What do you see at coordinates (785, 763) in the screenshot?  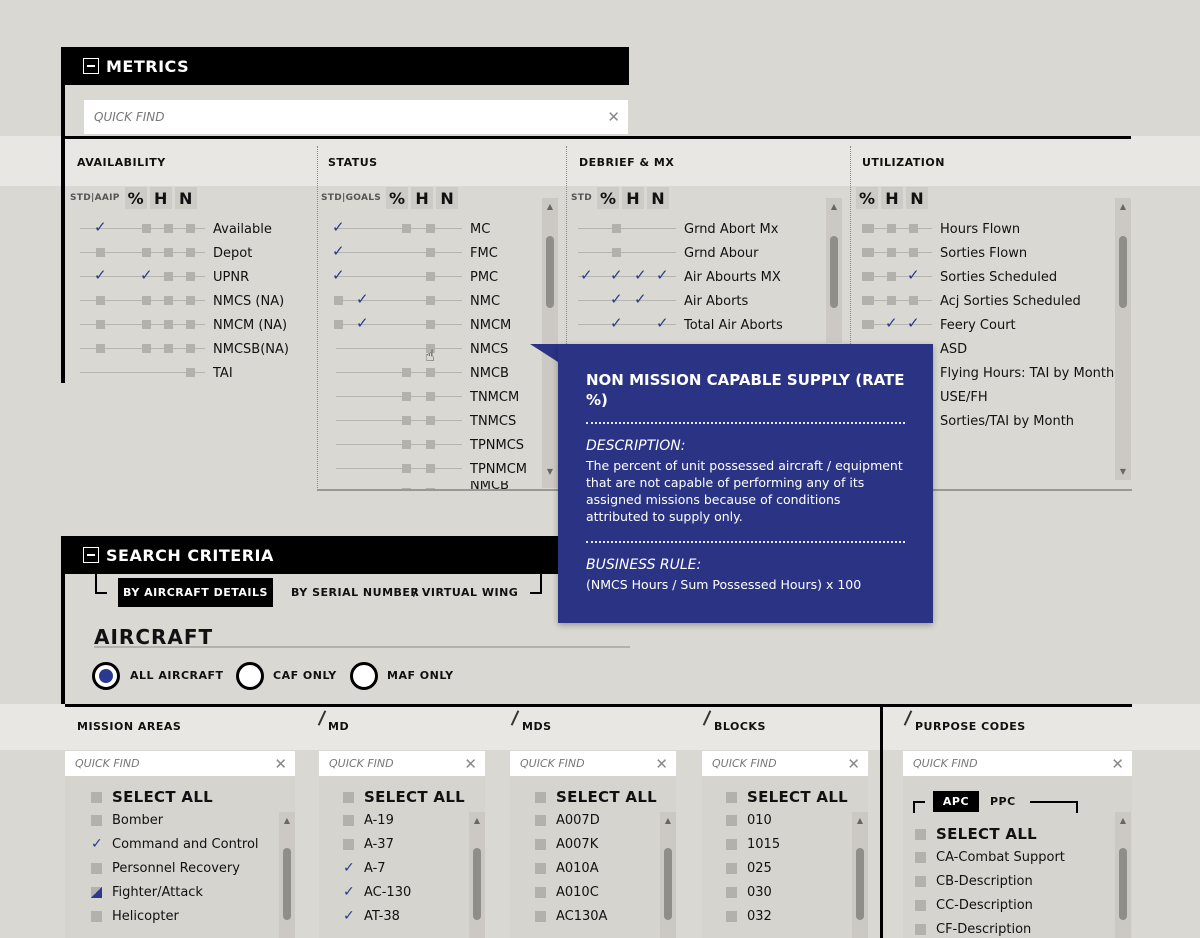 I see `blocks-quick-find: QUICK FIND ✕` at bounding box center [785, 763].